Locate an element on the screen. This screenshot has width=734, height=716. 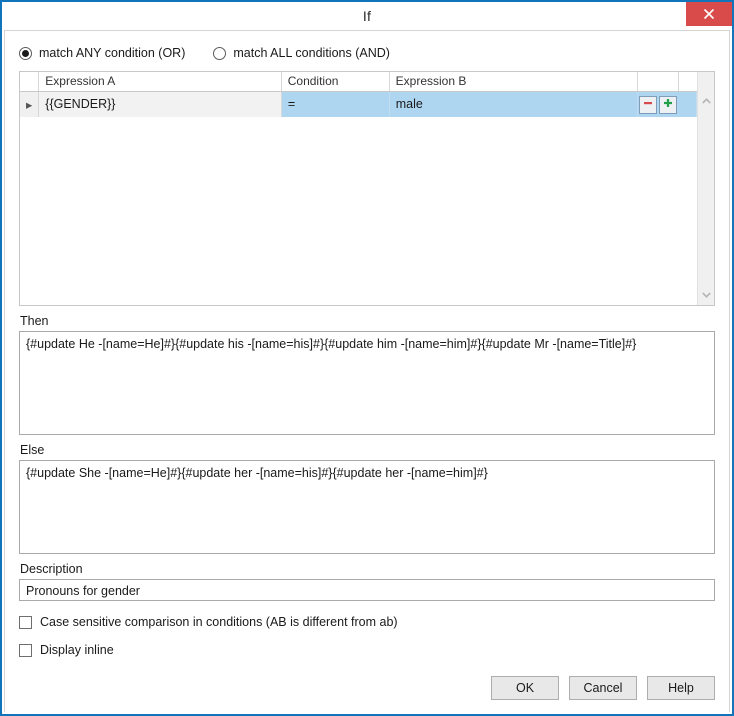
plus-icon is located at coordinates (668, 104).